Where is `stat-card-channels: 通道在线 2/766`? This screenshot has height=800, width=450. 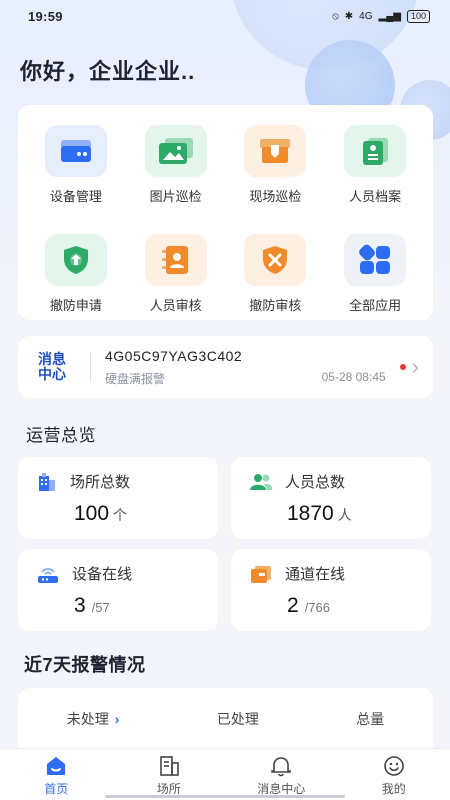 stat-card-channels: 通道在线 2/766 is located at coordinates (331, 590).